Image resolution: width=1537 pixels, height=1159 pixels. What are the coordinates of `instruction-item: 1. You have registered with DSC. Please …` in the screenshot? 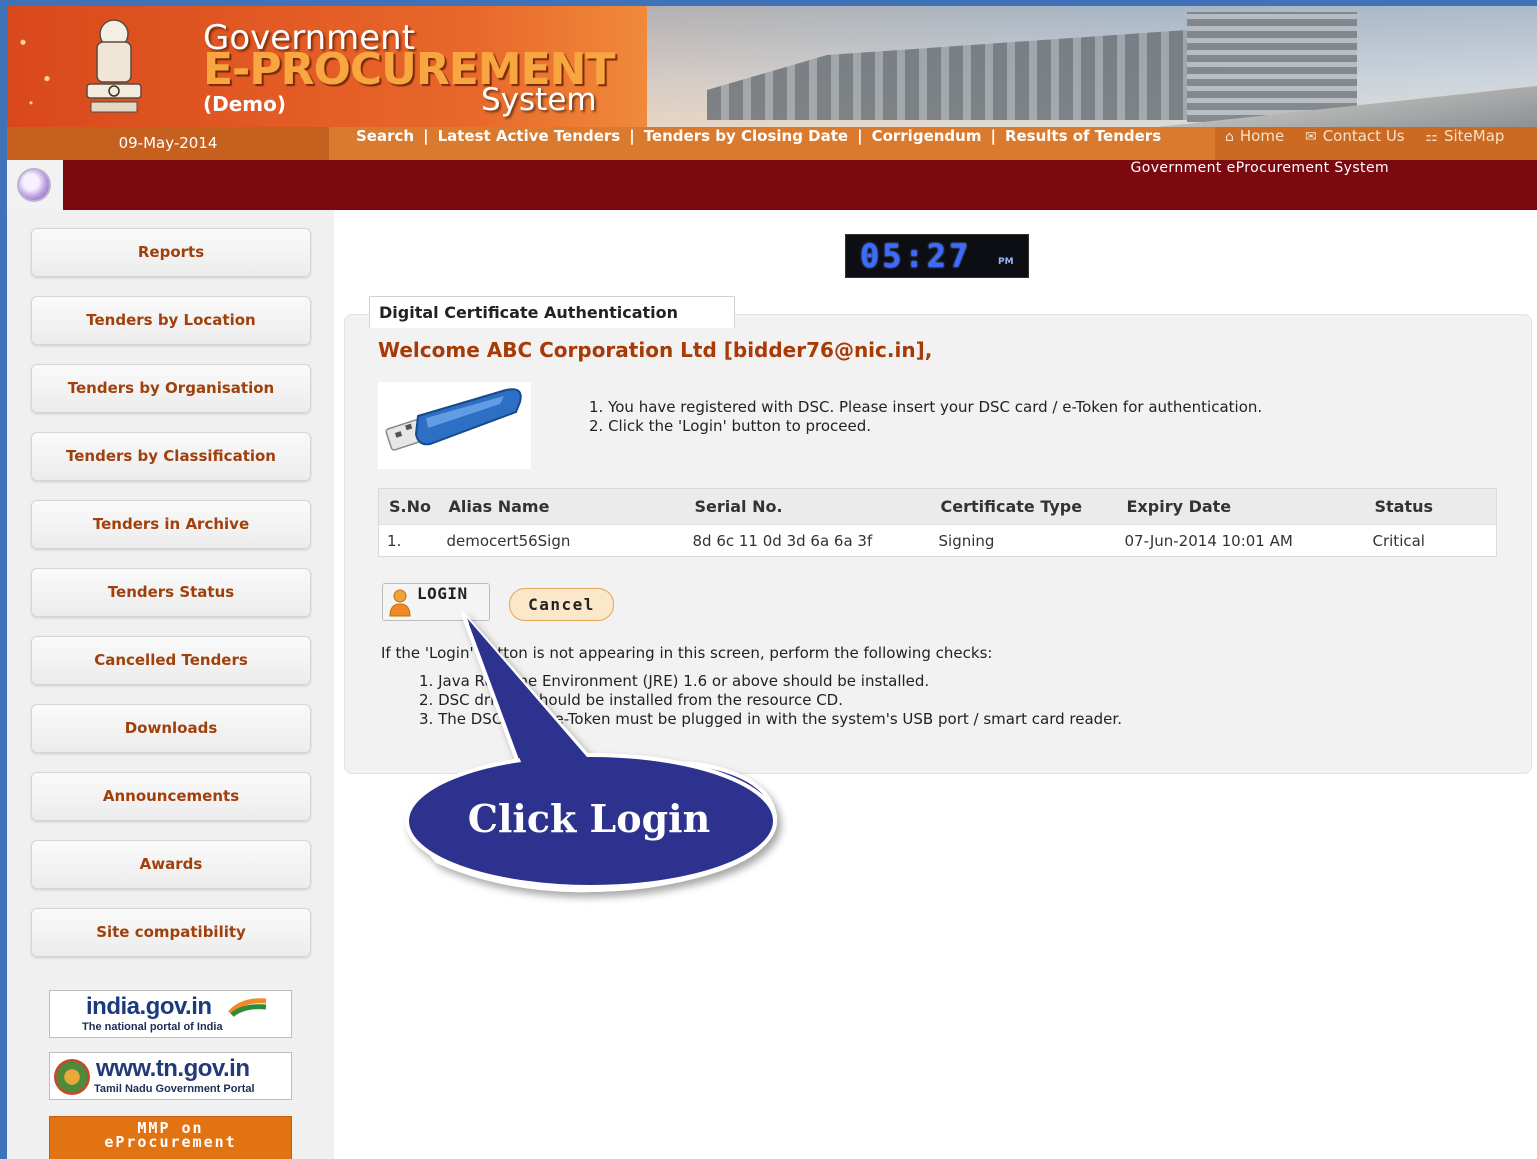 It's located at (926, 407).